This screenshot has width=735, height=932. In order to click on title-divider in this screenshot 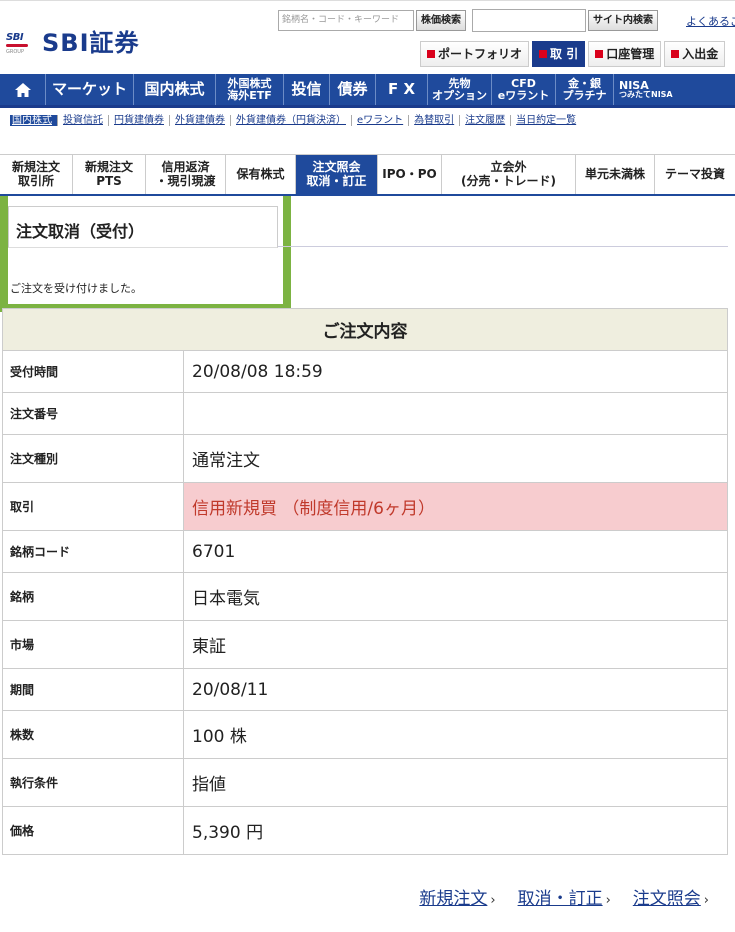, I will do `click(503, 246)`.